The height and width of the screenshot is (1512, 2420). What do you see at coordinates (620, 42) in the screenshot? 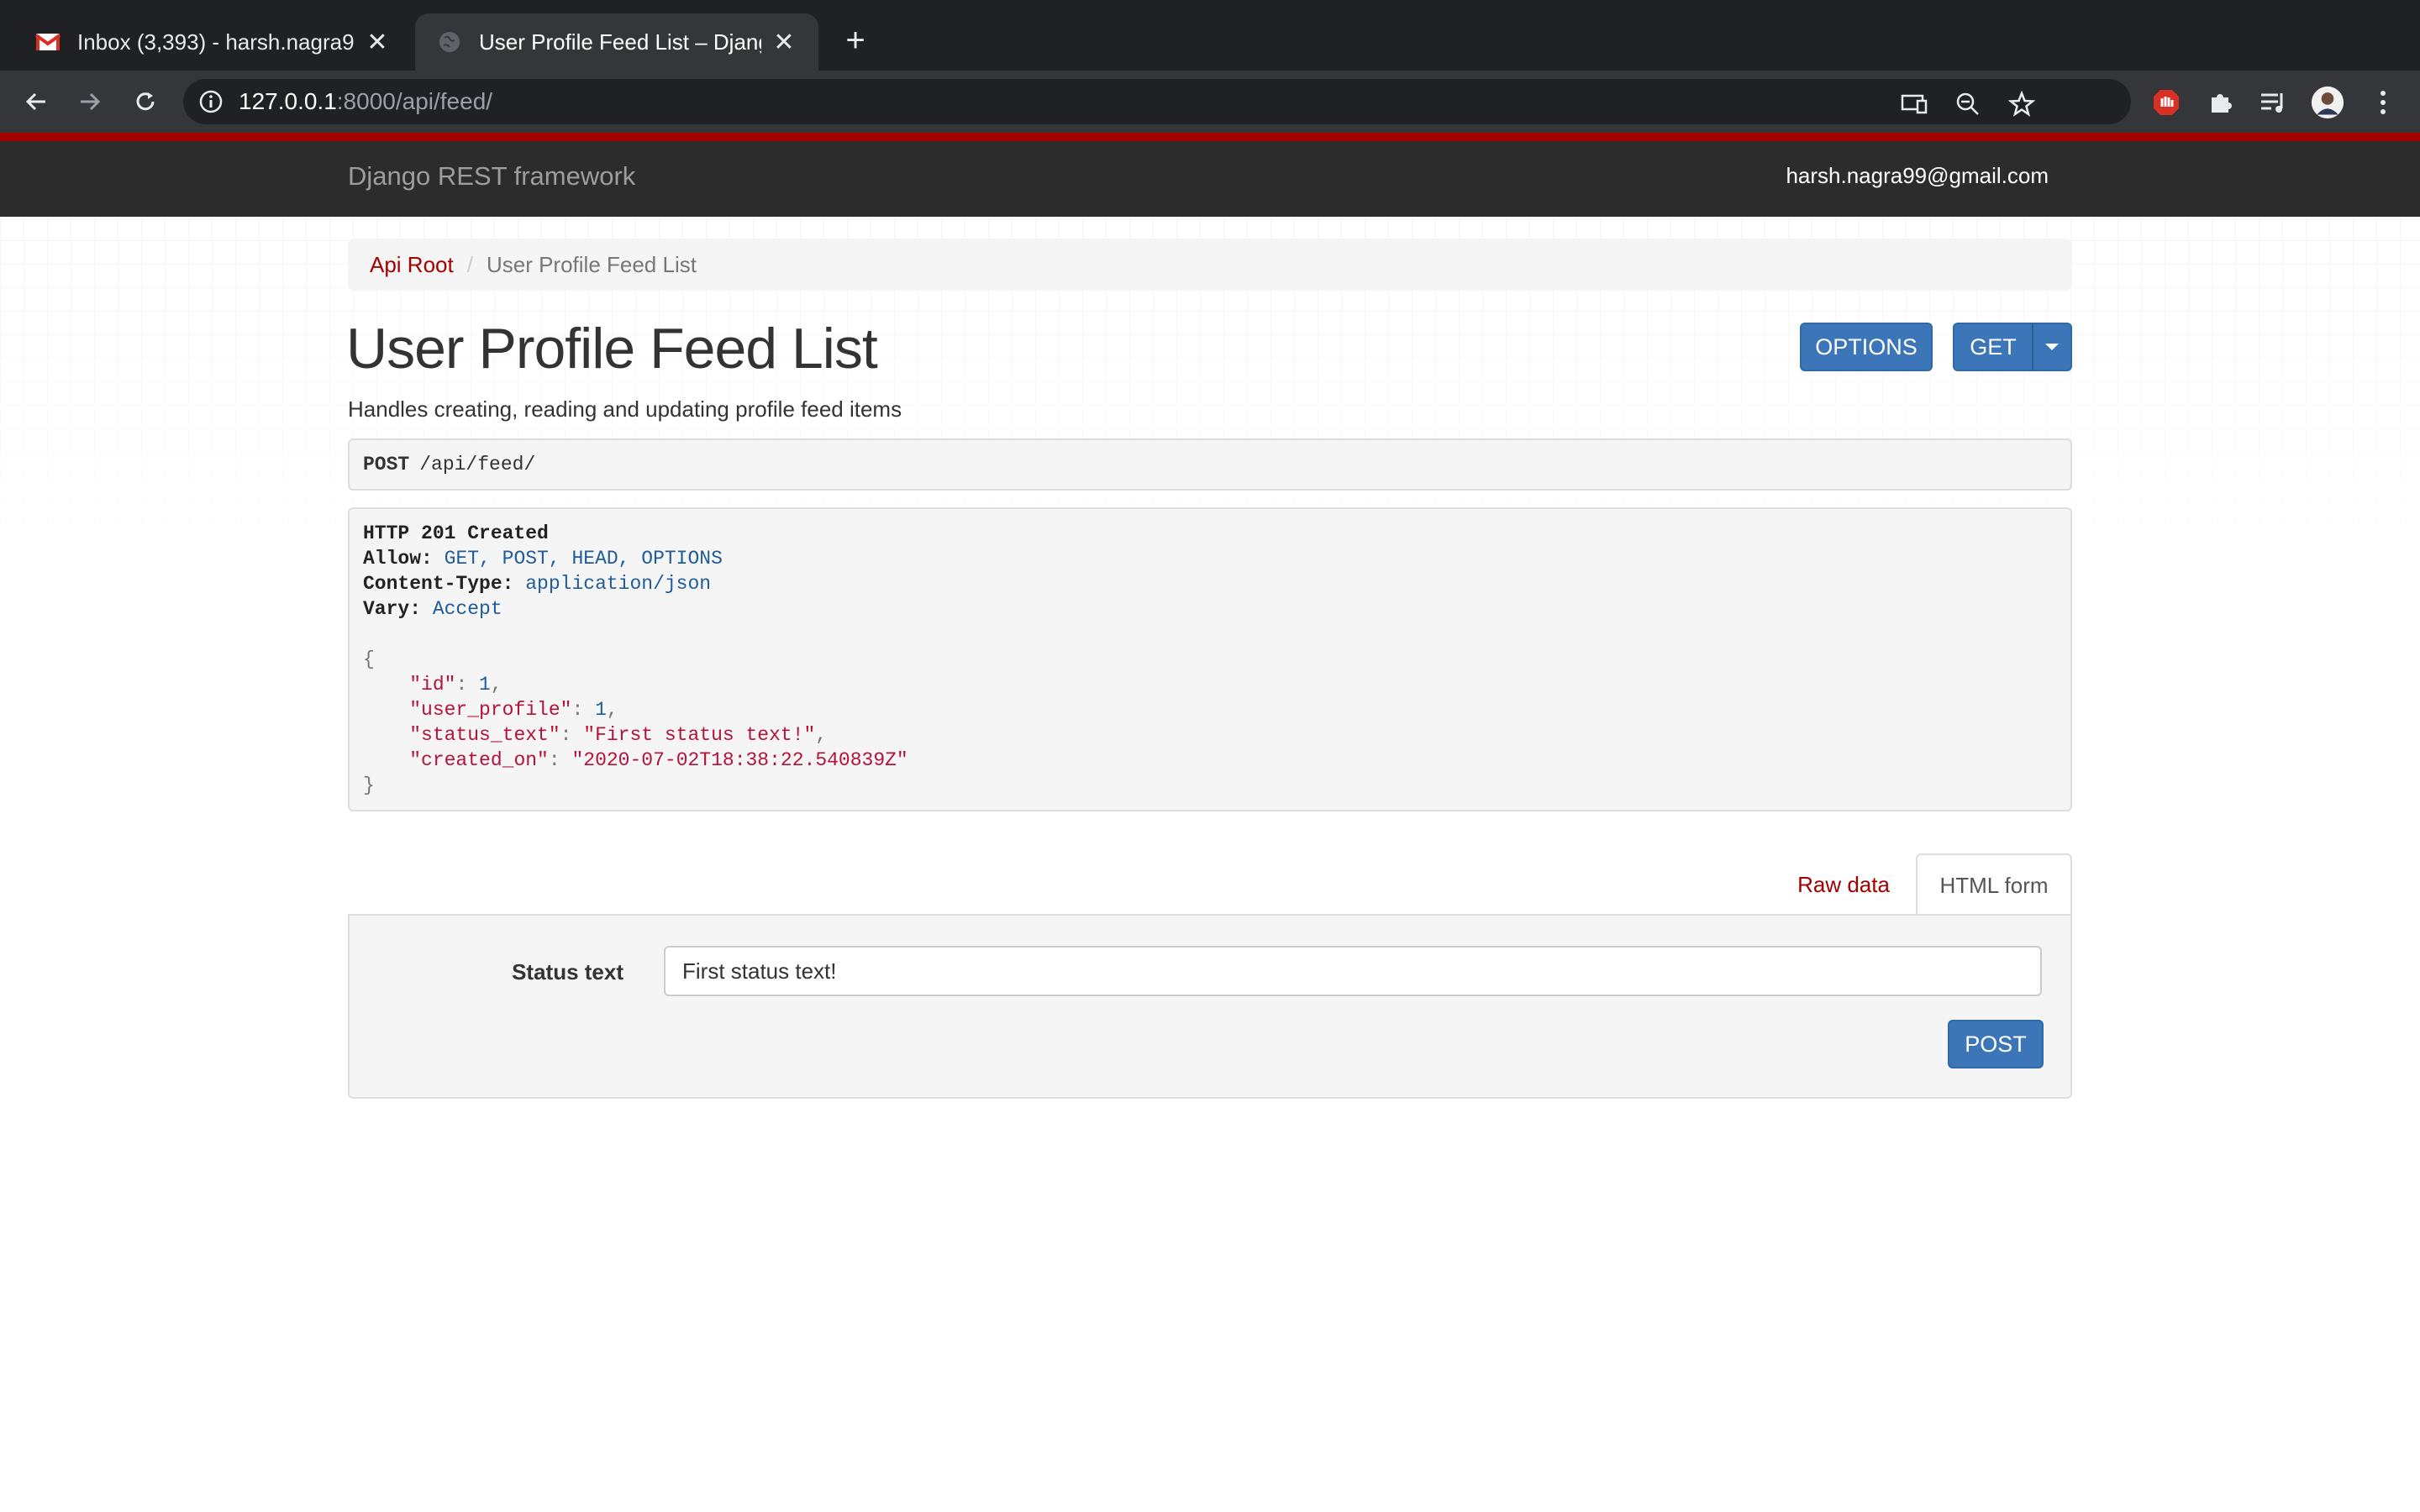
I see `browser-tab-title: User Profile Feed List – Django` at bounding box center [620, 42].